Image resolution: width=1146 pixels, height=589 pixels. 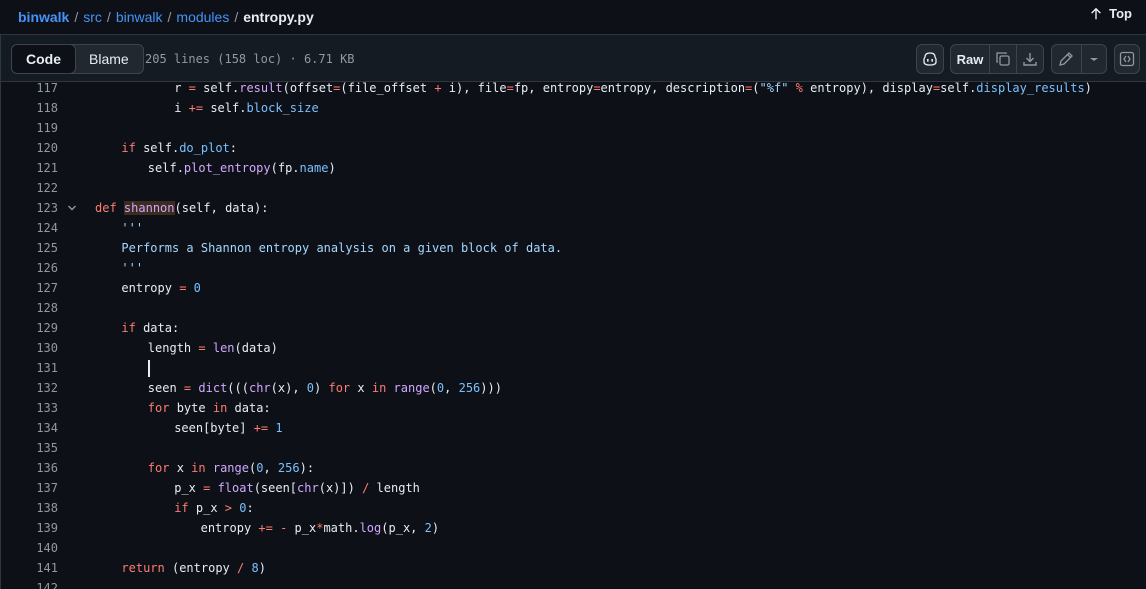 What do you see at coordinates (196, 108) in the screenshot?
I see `code-token: +=` at bounding box center [196, 108].